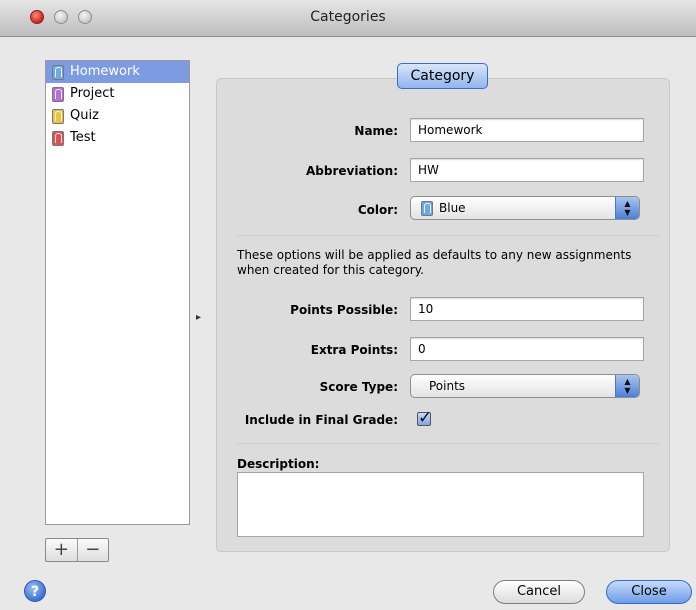 The height and width of the screenshot is (610, 696). I want to click on include-final-grade-label: Include in Final Grade:, so click(321, 420).